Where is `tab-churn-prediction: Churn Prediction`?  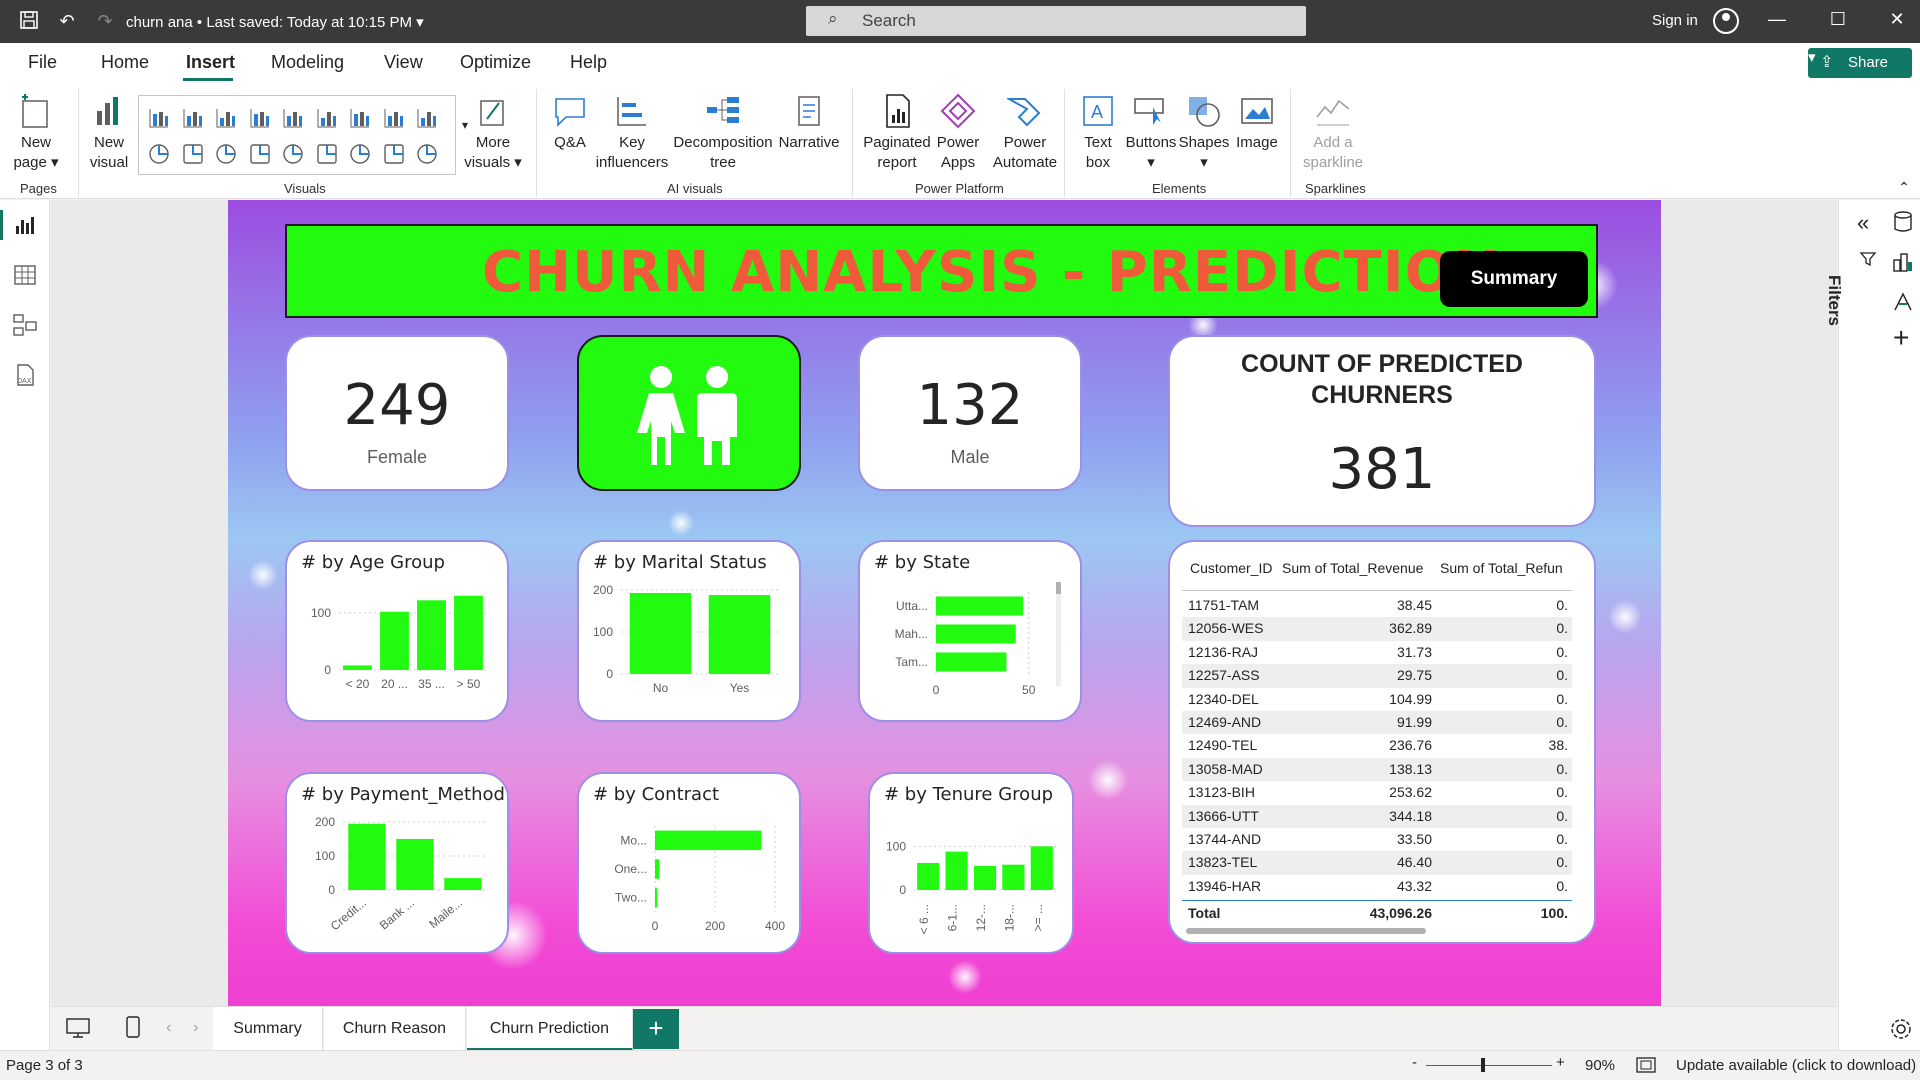 tab-churn-prediction: Churn Prediction is located at coordinates (550, 1029).